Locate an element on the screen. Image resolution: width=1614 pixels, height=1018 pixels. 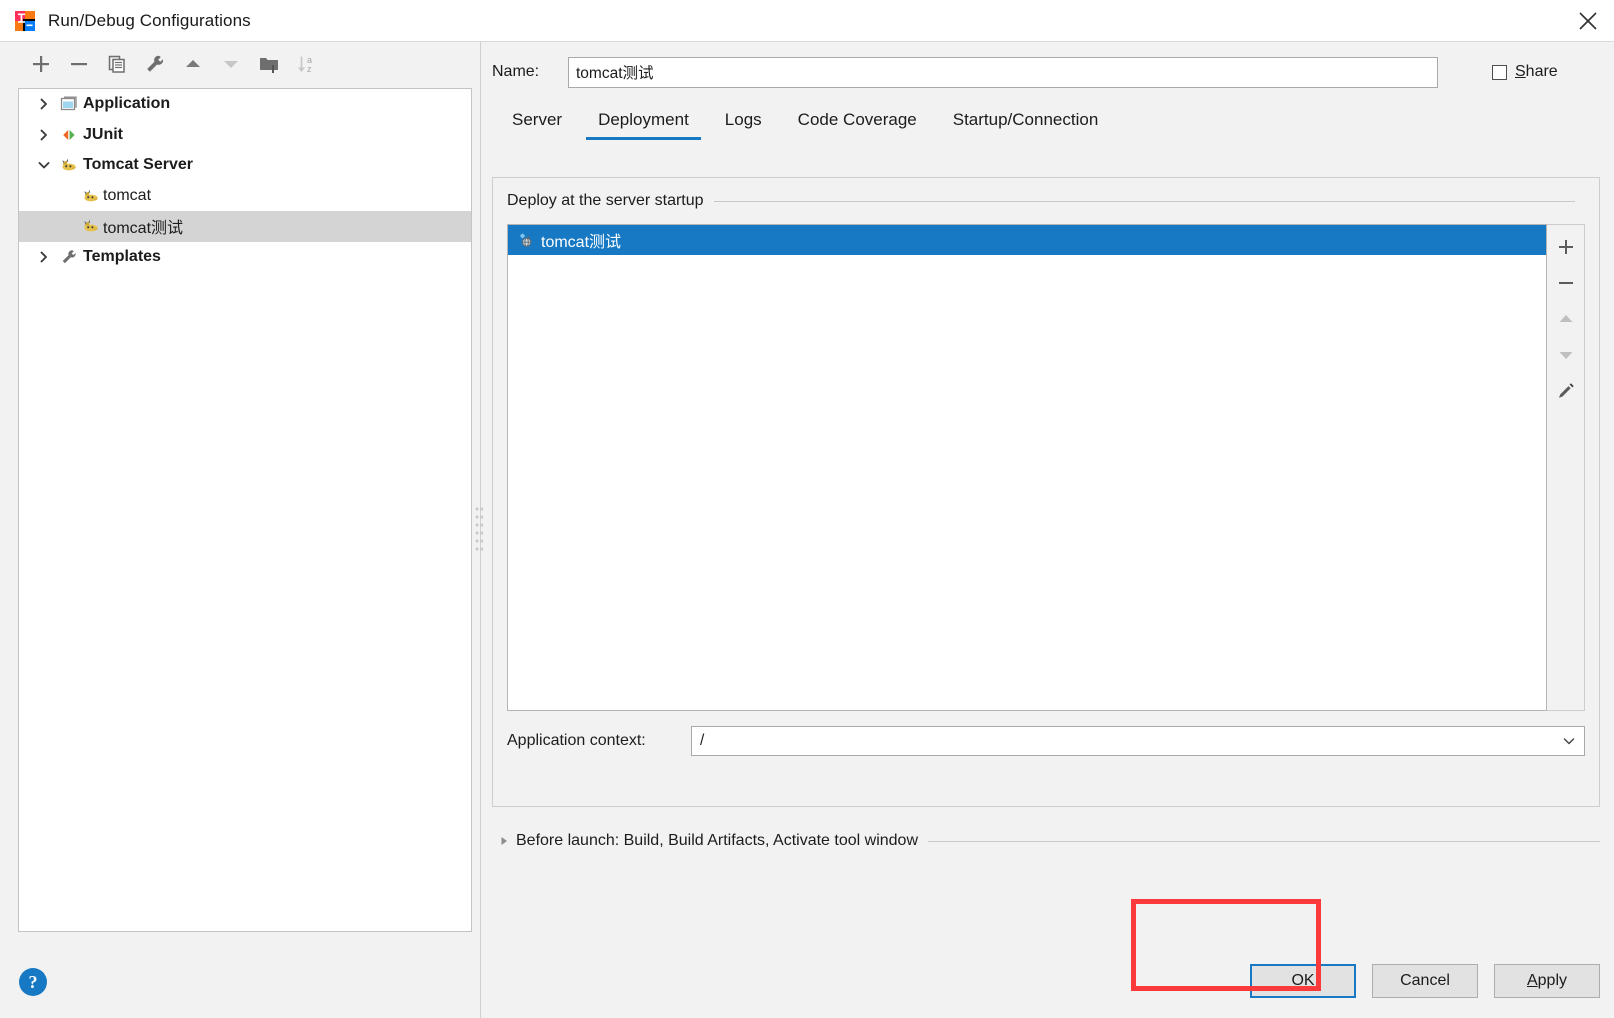
checkbox-box is located at coordinates (1499, 72).